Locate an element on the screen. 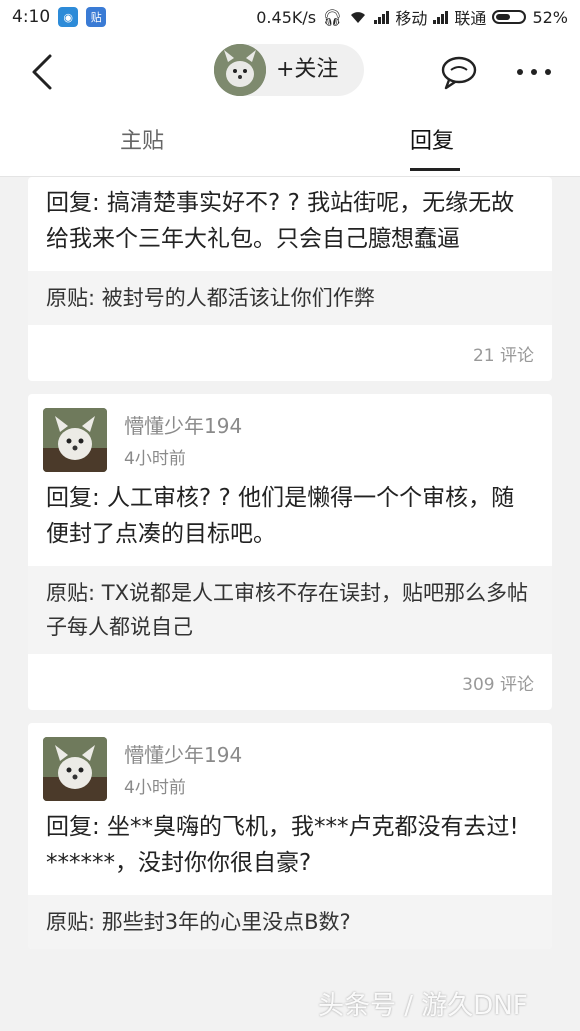 This screenshot has width=580, height=1031. tab-main-posts: 主贴 is located at coordinates (142, 143).